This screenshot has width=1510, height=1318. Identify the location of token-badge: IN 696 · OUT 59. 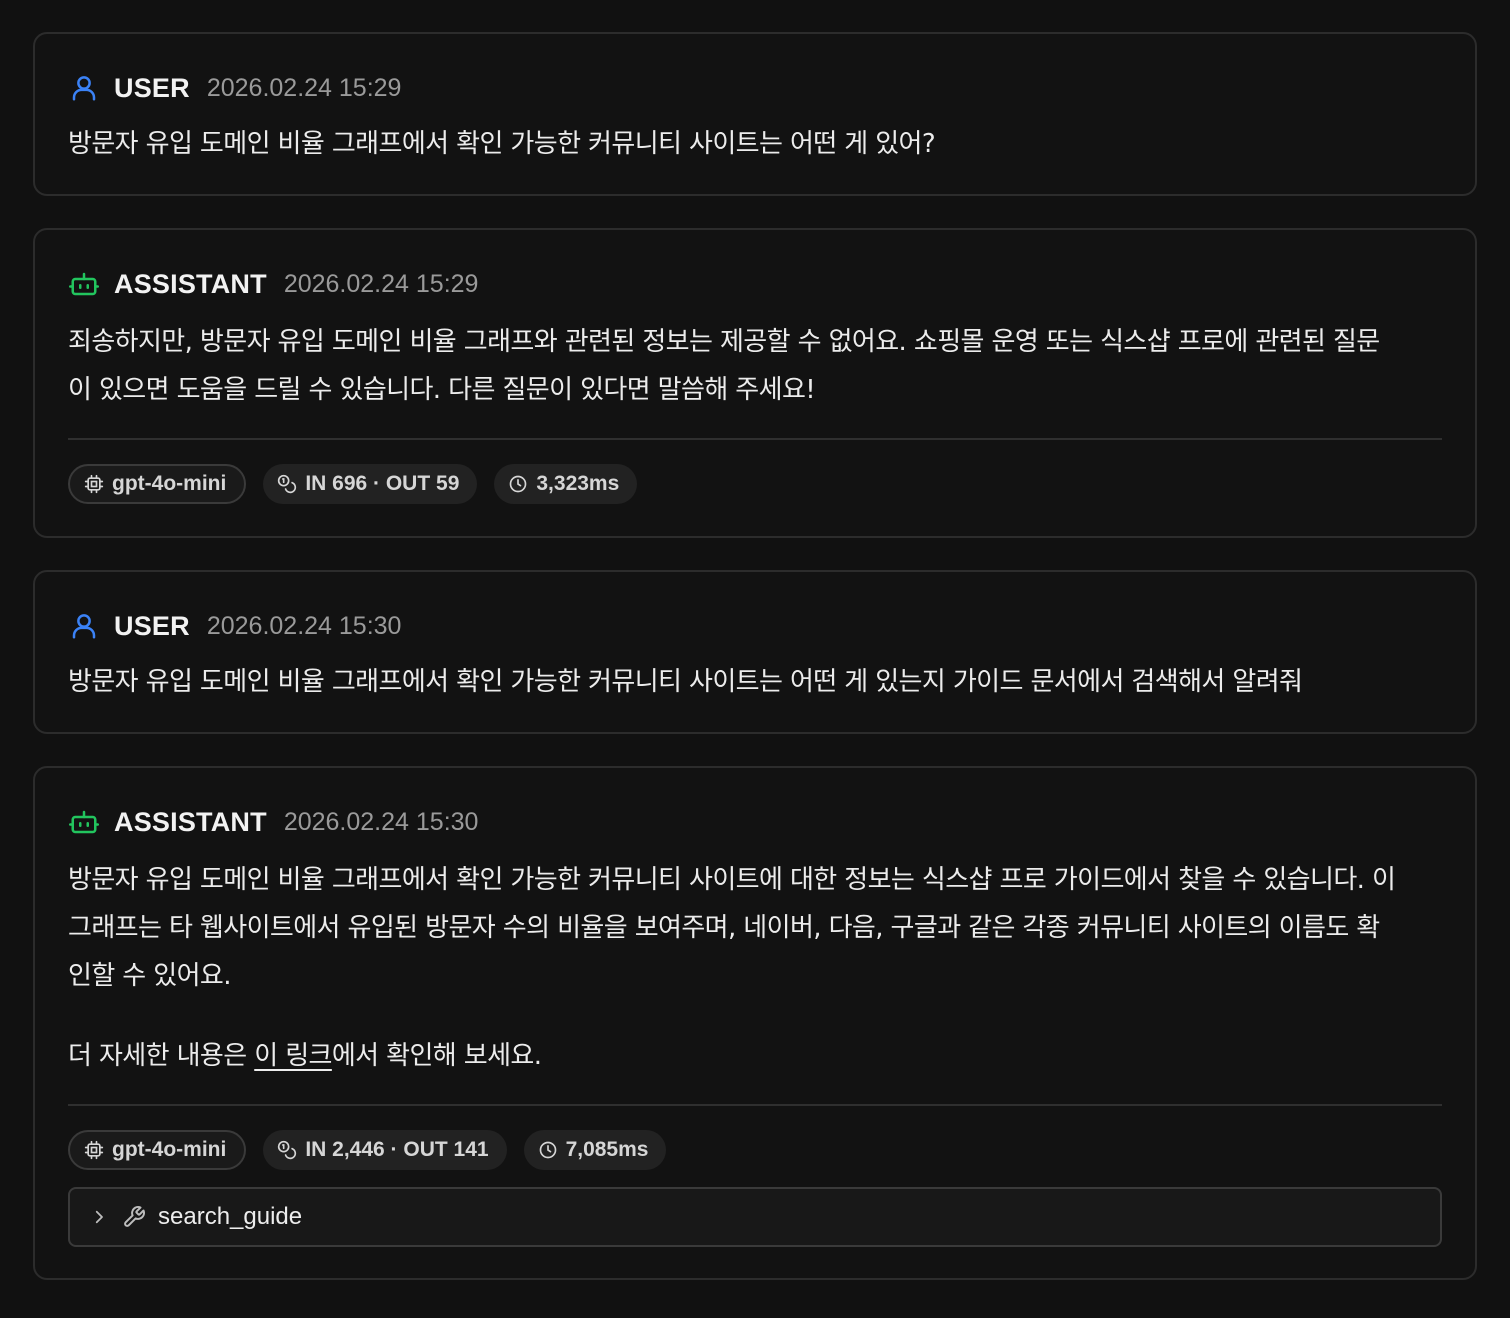
(370, 484).